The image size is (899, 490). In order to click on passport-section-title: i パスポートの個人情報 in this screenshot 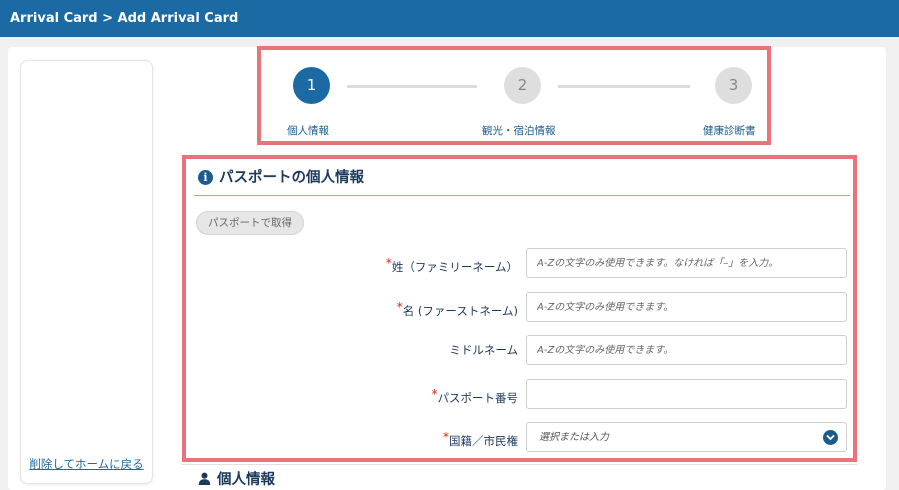, I will do `click(281, 176)`.